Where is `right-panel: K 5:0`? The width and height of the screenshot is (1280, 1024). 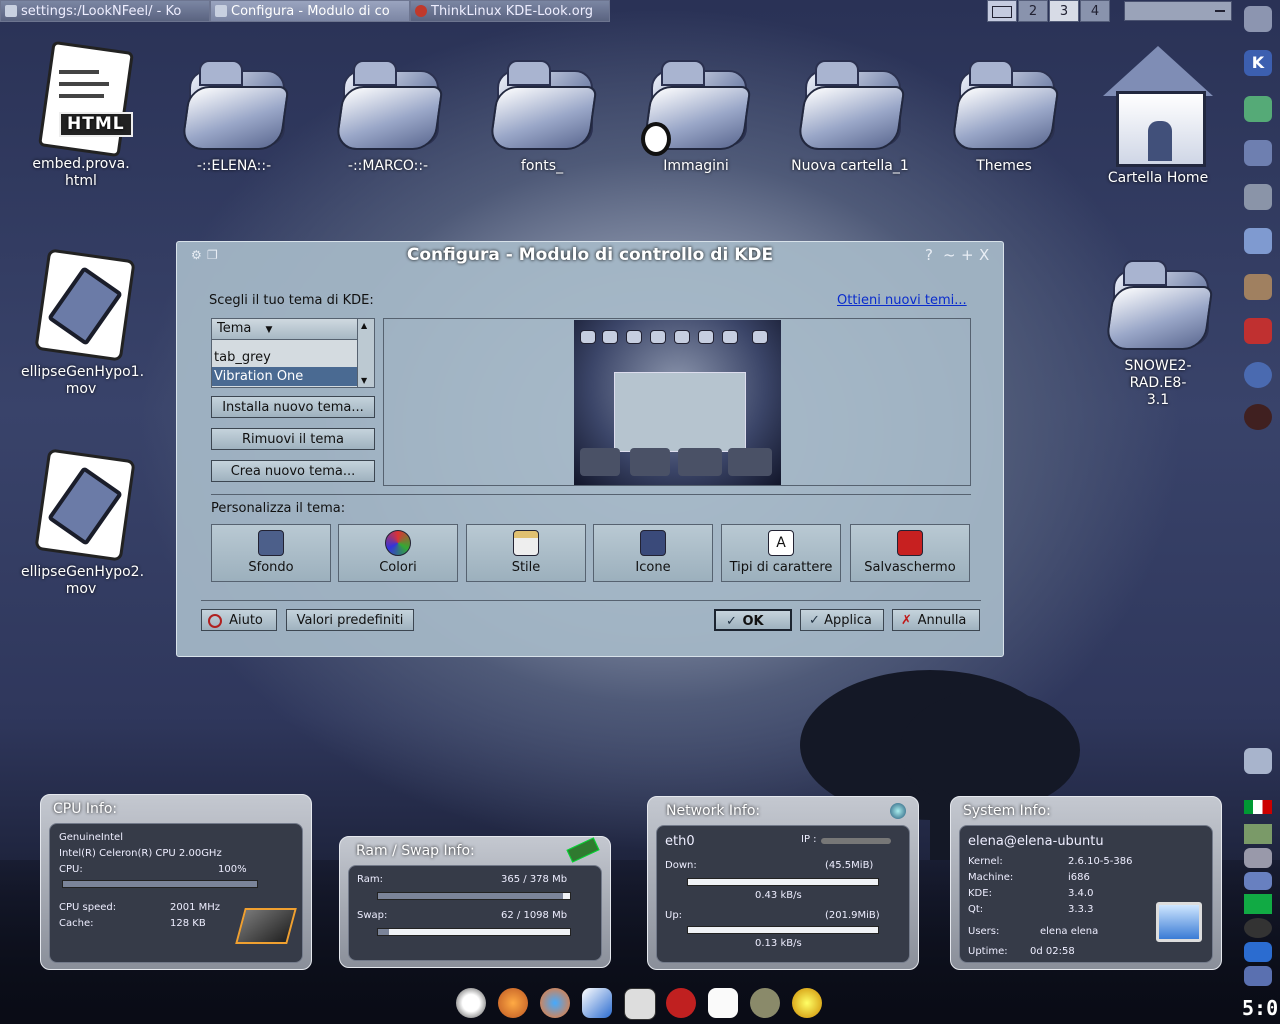 right-panel: K 5:0 is located at coordinates (1259, 512).